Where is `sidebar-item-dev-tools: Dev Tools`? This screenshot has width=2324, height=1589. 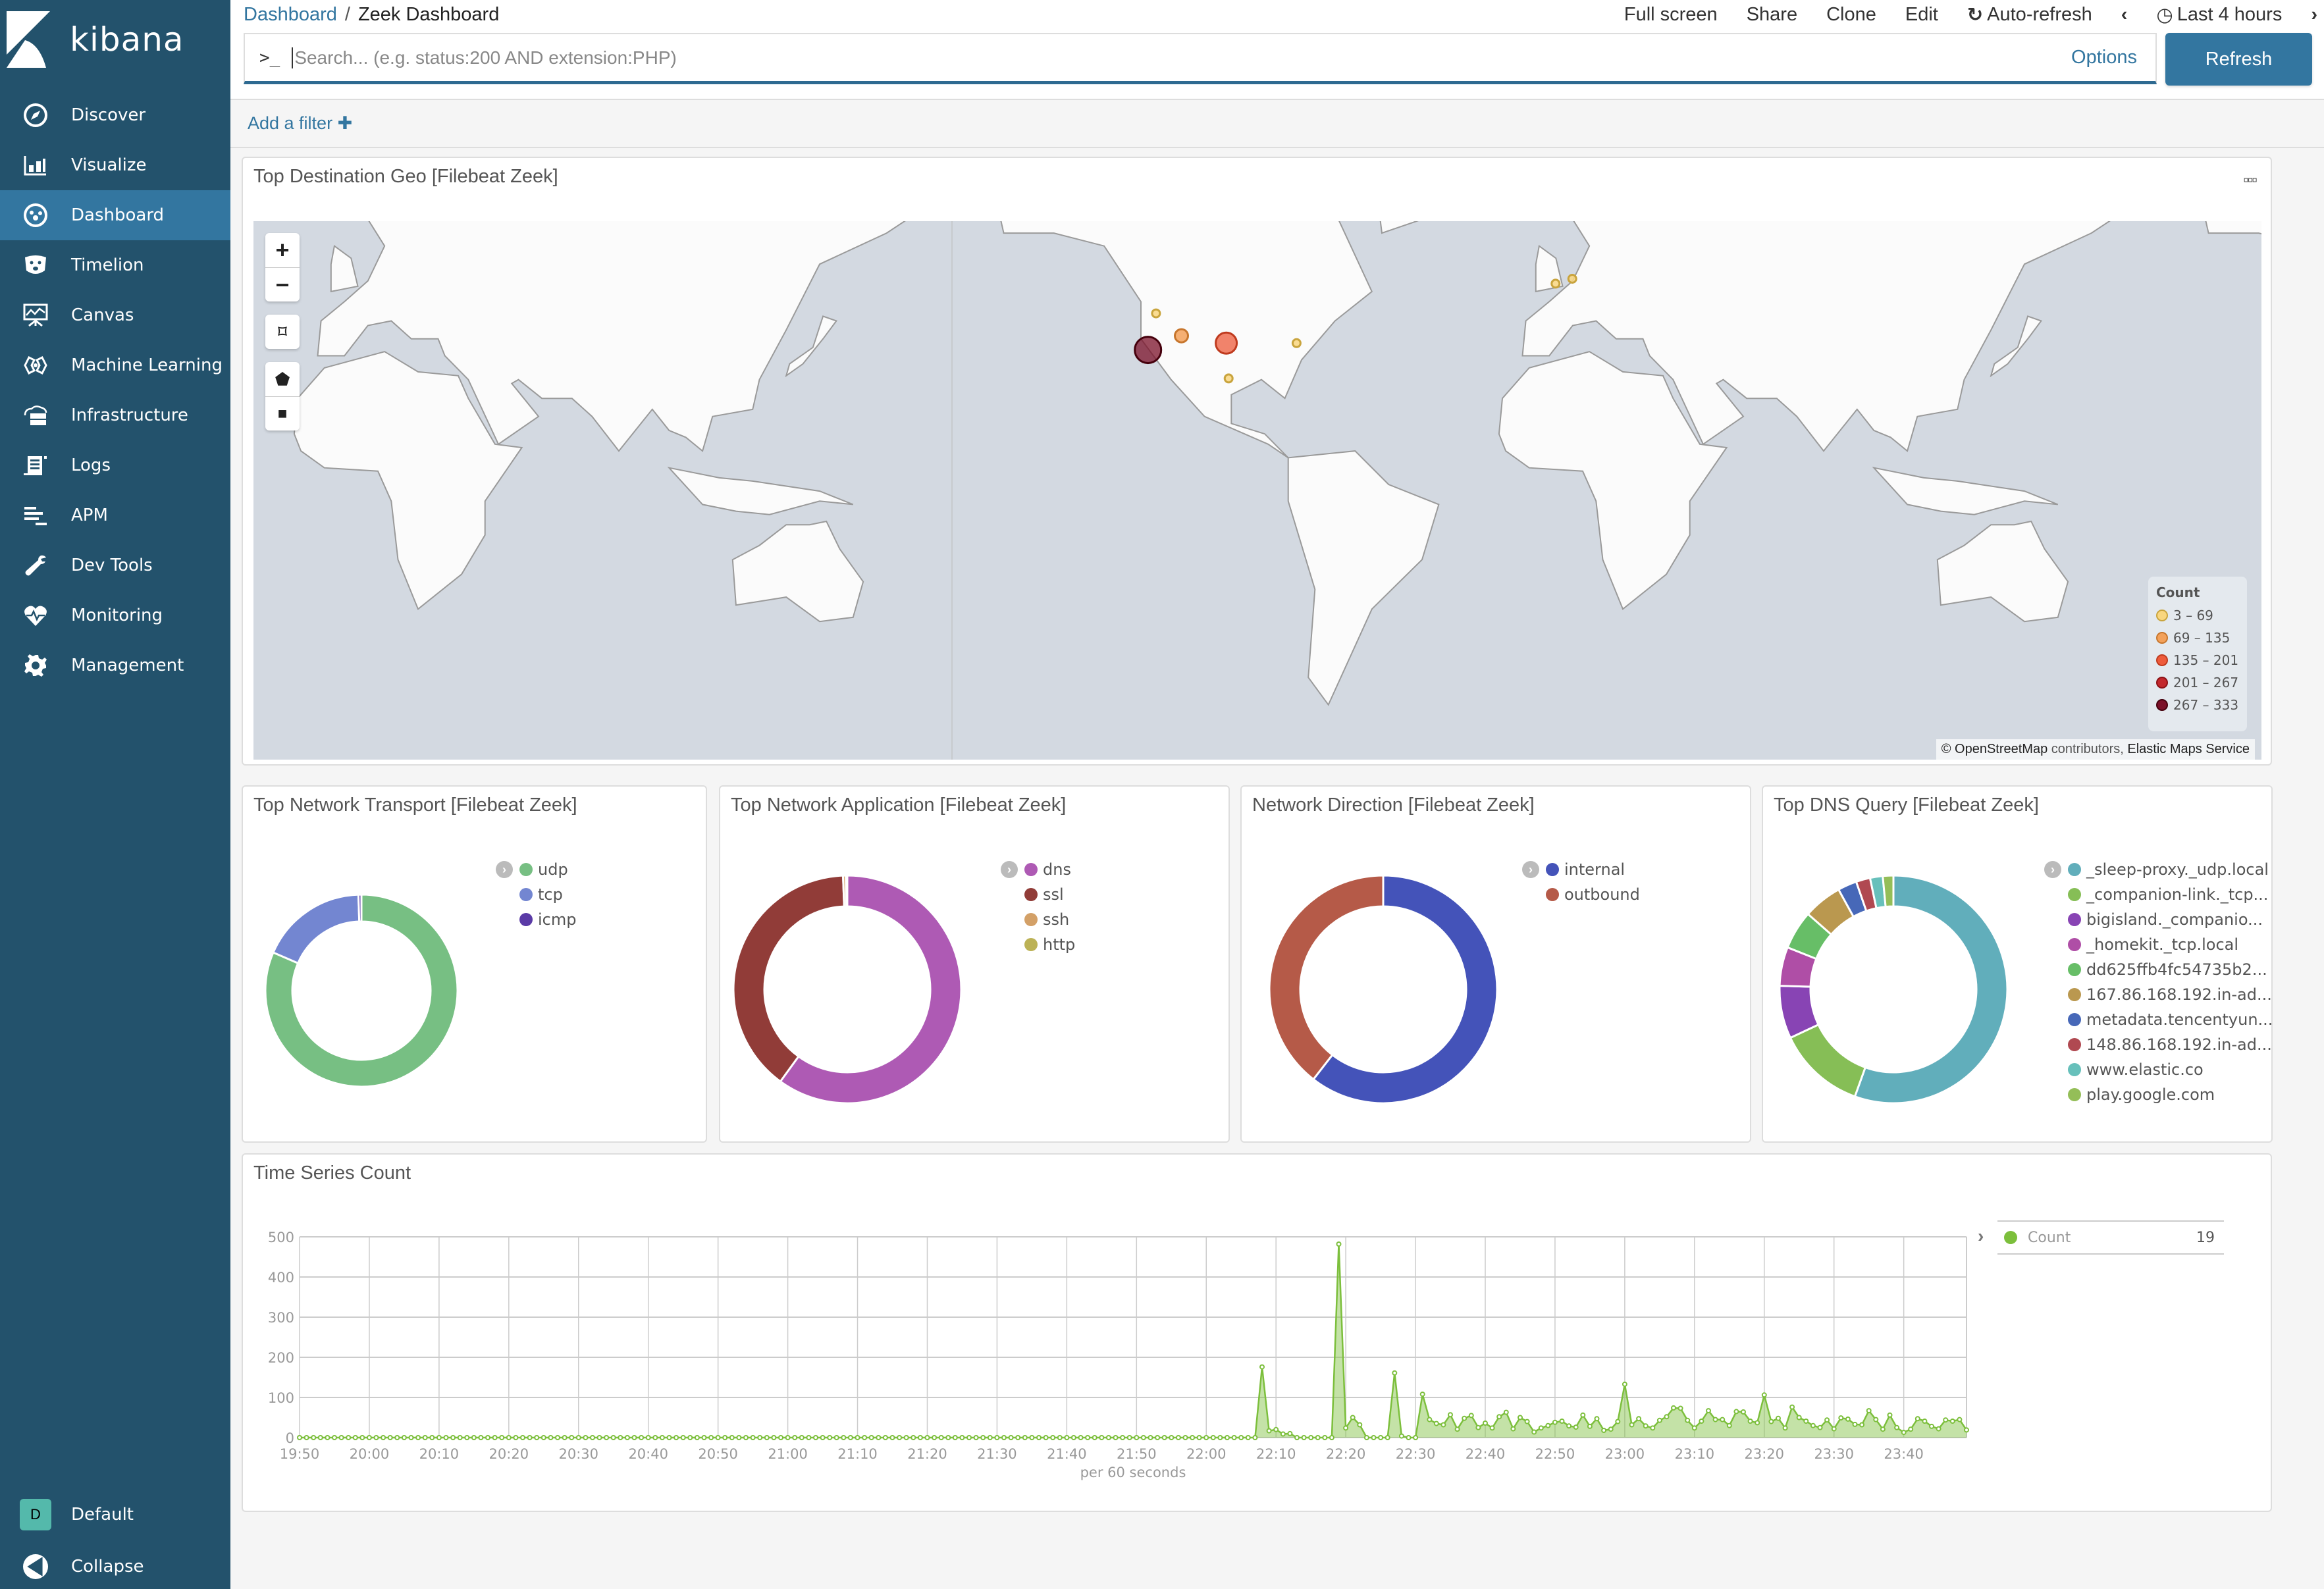 sidebar-item-dev-tools: Dev Tools is located at coordinates (115, 565).